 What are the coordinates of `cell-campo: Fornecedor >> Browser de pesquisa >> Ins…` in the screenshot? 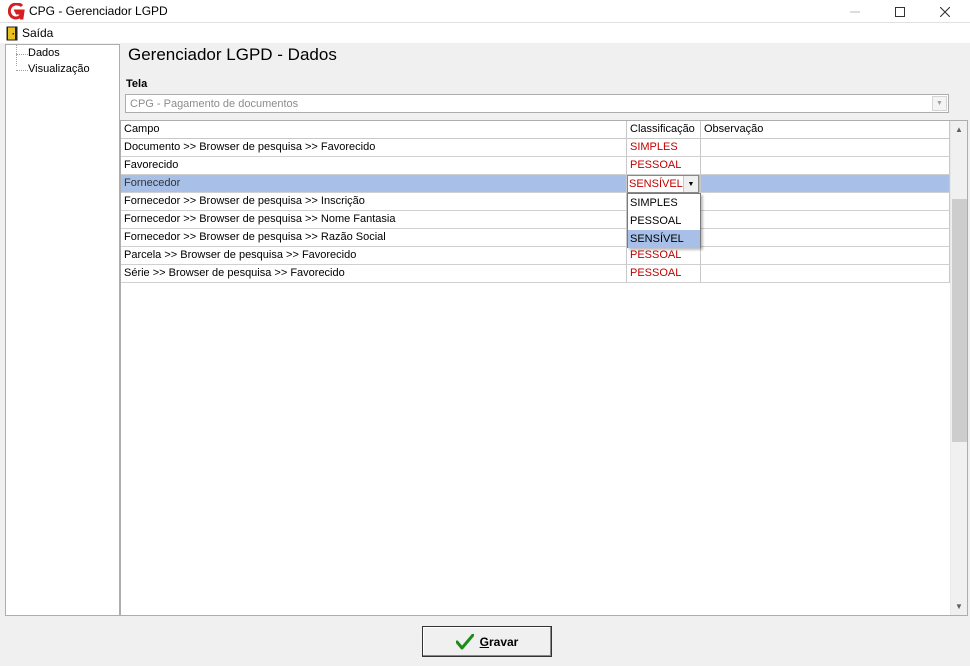 It's located at (374, 202).